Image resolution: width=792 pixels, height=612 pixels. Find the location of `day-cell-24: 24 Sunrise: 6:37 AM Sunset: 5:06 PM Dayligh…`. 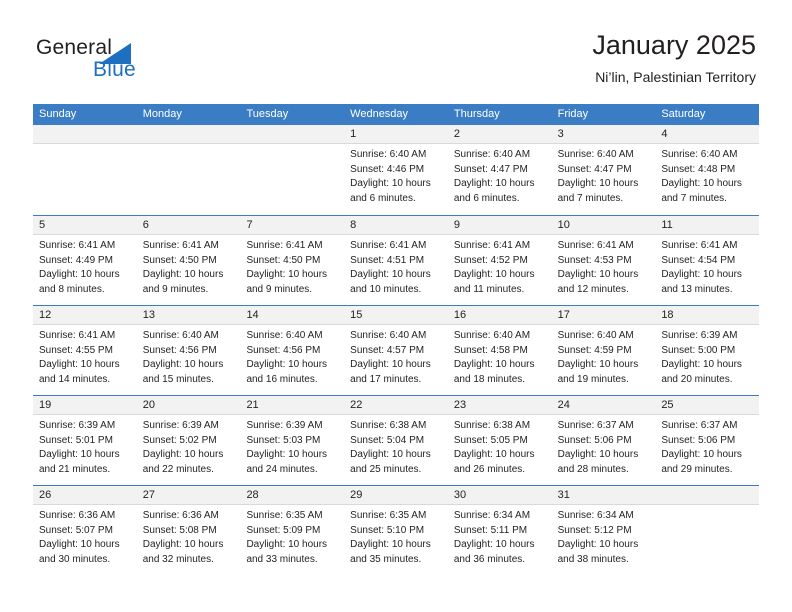

day-cell-24: 24 Sunrise: 6:37 AM Sunset: 5:06 PM Dayligh… is located at coordinates (603, 440).